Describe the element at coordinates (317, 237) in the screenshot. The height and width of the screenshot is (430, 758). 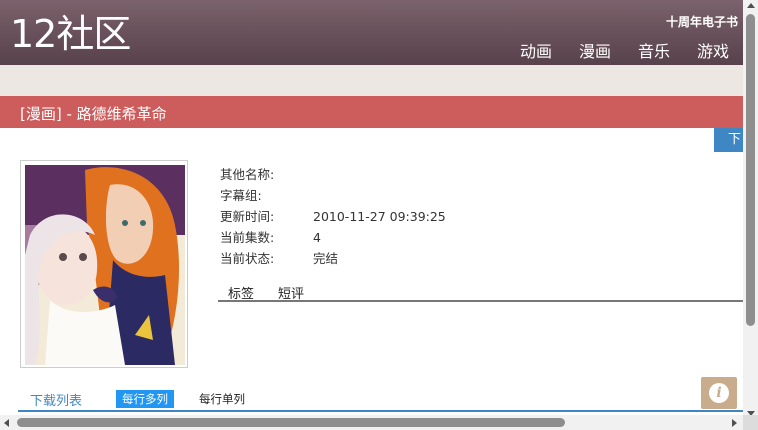
I see `info-value: 4` at that location.